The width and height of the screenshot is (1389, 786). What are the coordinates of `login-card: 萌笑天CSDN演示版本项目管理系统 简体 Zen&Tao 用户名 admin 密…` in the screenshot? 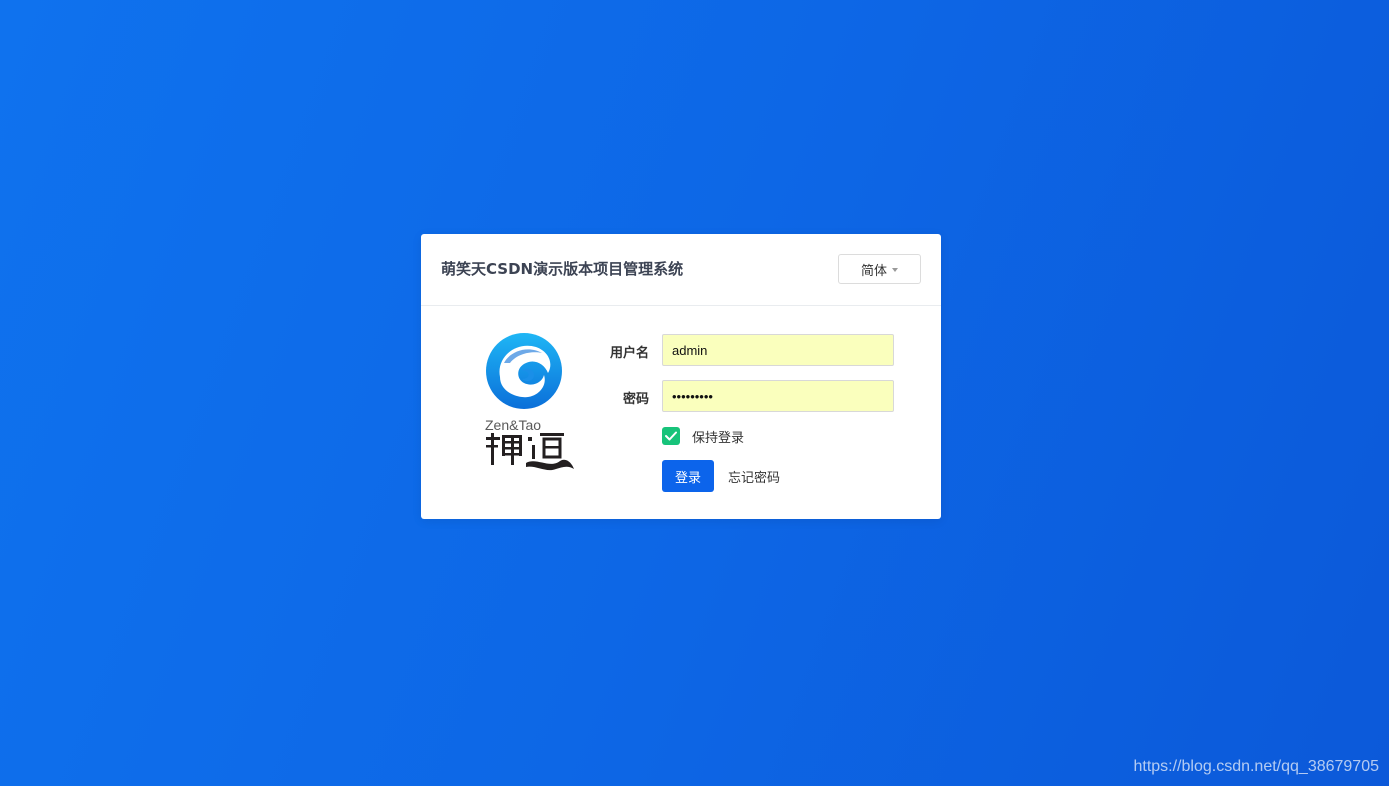 It's located at (681, 376).